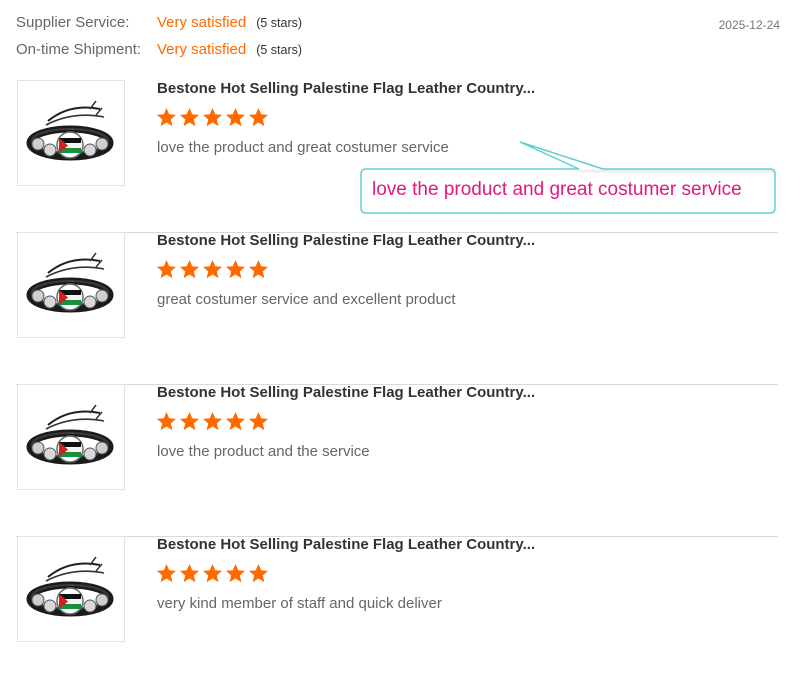 The image size is (800, 688). Describe the element at coordinates (73, 22) in the screenshot. I see `supplier-service-label: Supplier Service:` at that location.